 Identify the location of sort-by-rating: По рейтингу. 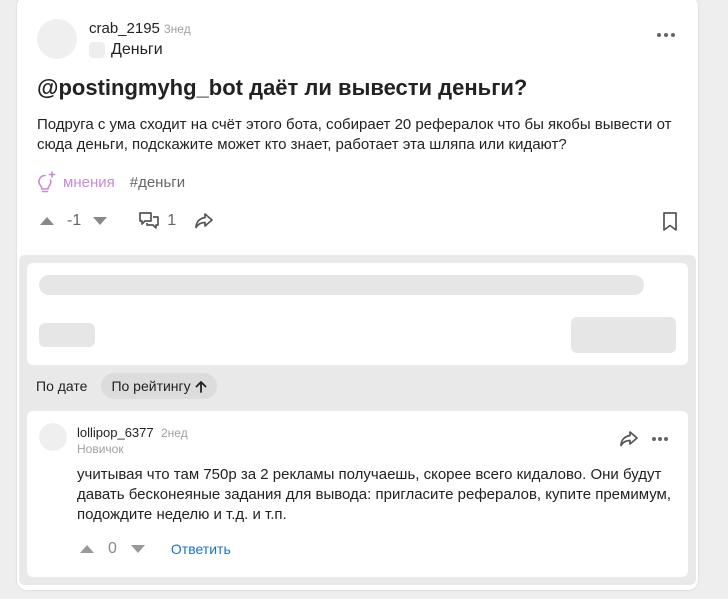
(159, 386).